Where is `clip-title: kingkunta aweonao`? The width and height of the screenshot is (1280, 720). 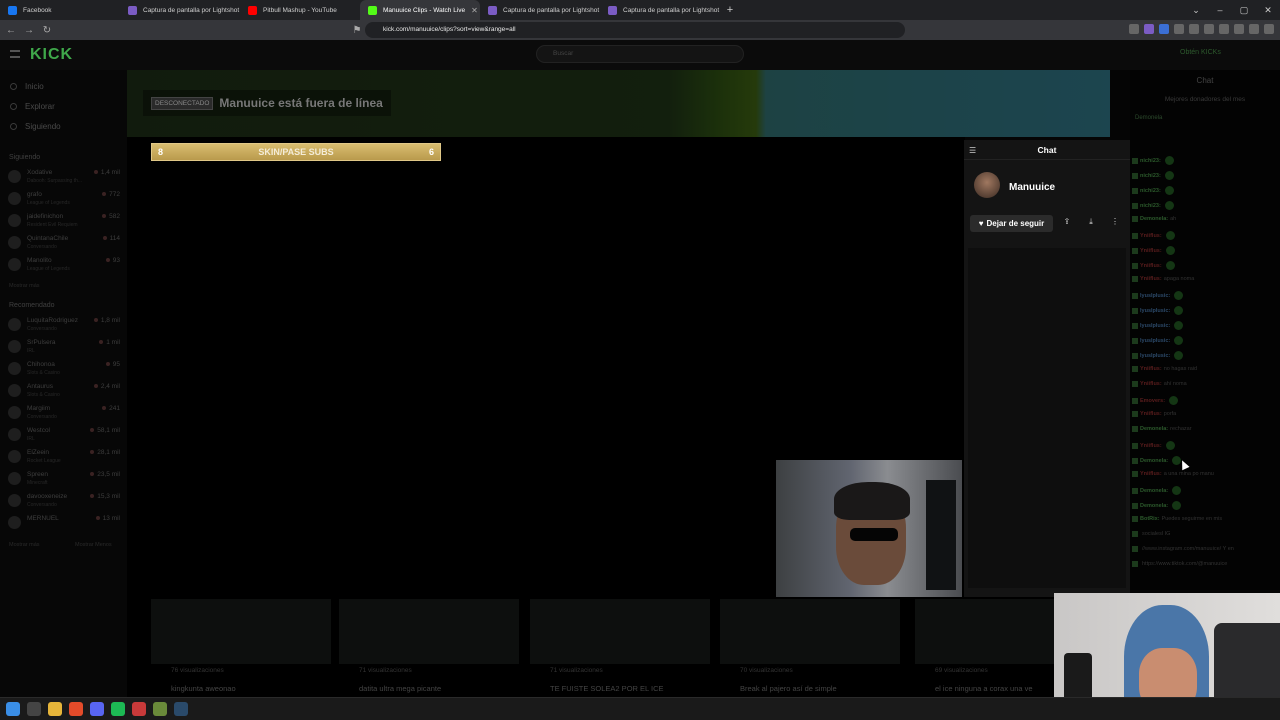 clip-title: kingkunta aweonao is located at coordinates (203, 688).